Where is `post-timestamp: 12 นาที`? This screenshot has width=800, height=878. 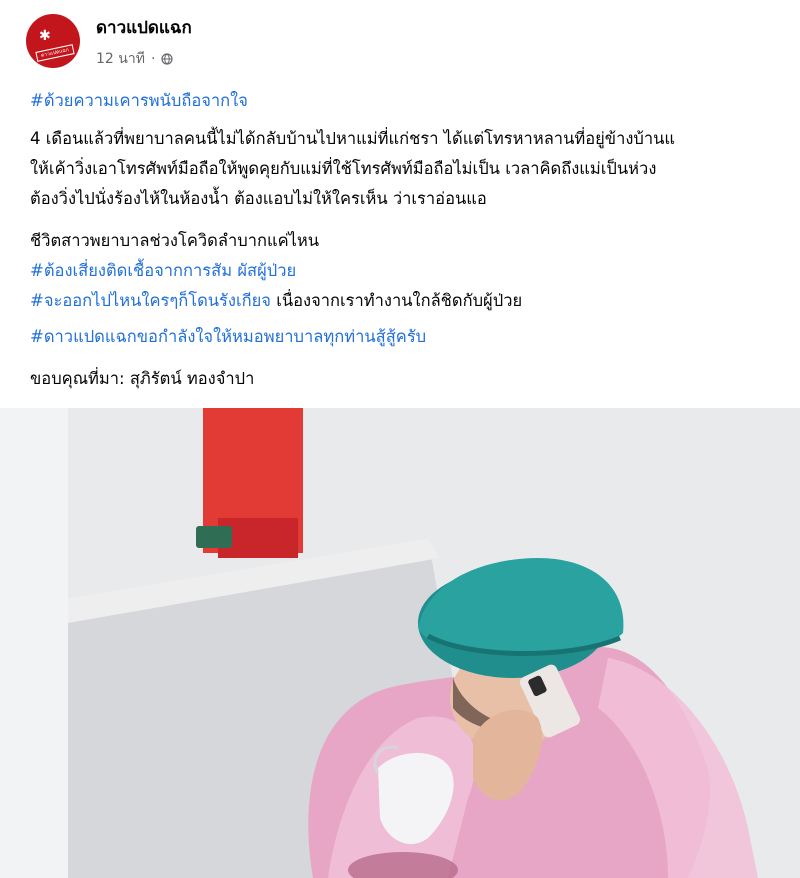
post-timestamp: 12 นาที is located at coordinates (120, 59).